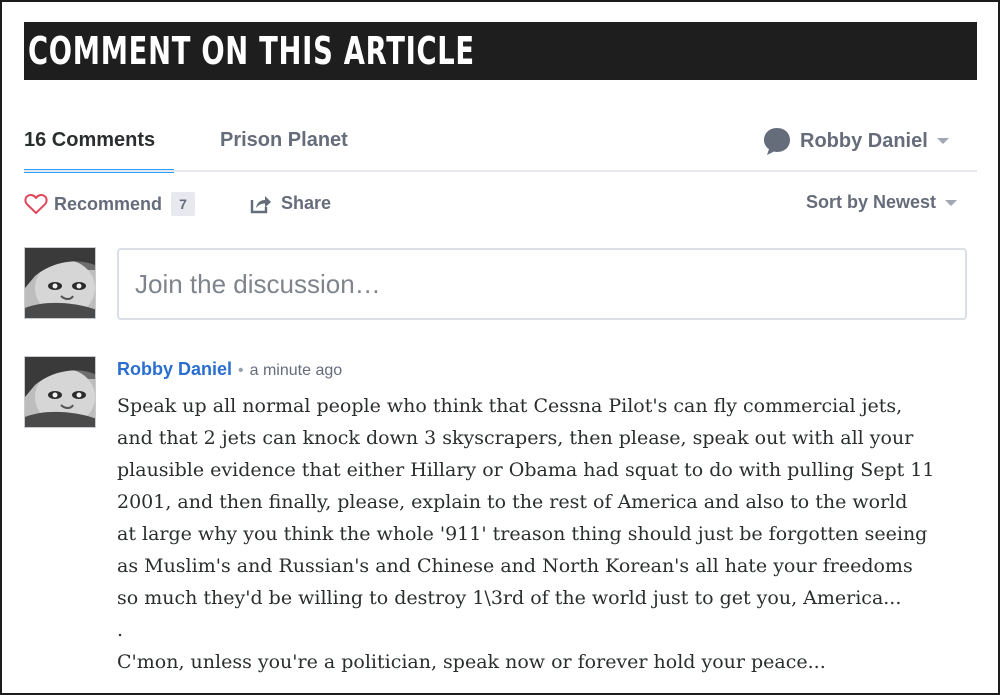  What do you see at coordinates (60, 392) in the screenshot?
I see `comment-author-avatar` at bounding box center [60, 392].